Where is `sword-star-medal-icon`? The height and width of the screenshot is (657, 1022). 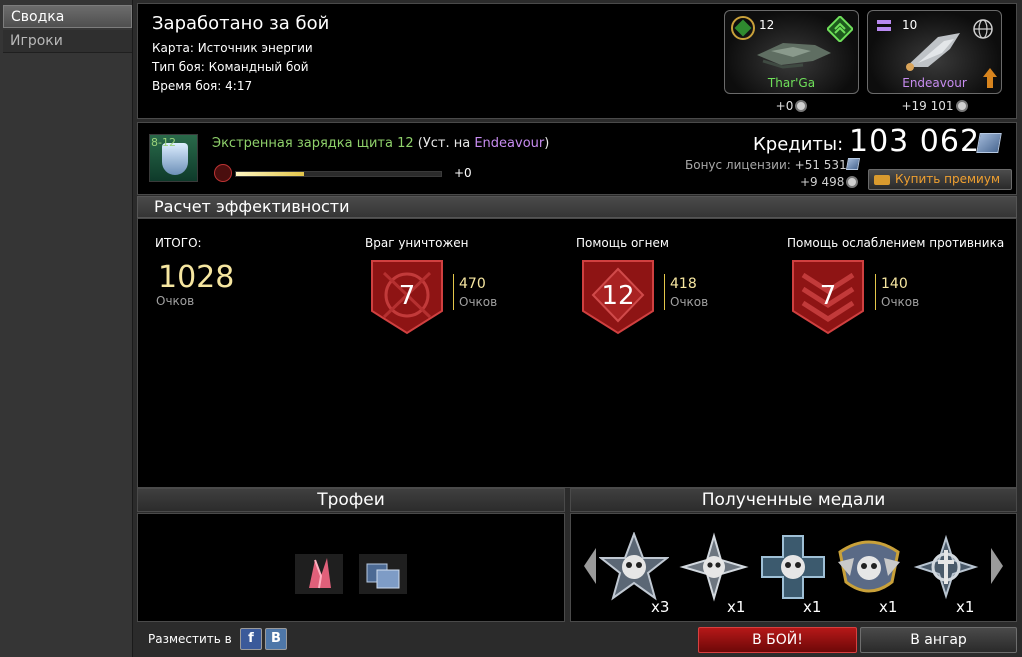
sword-star-medal-icon is located at coordinates (946, 567).